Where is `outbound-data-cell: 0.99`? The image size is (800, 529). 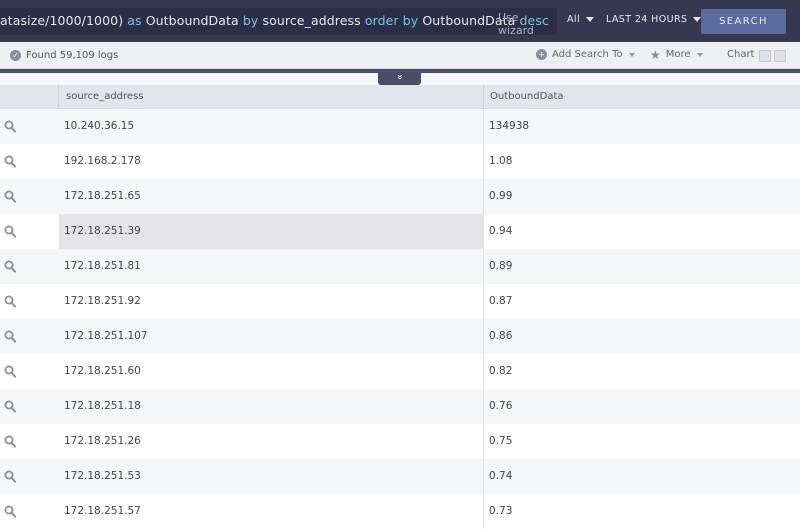
outbound-data-cell: 0.99 is located at coordinates (641, 196).